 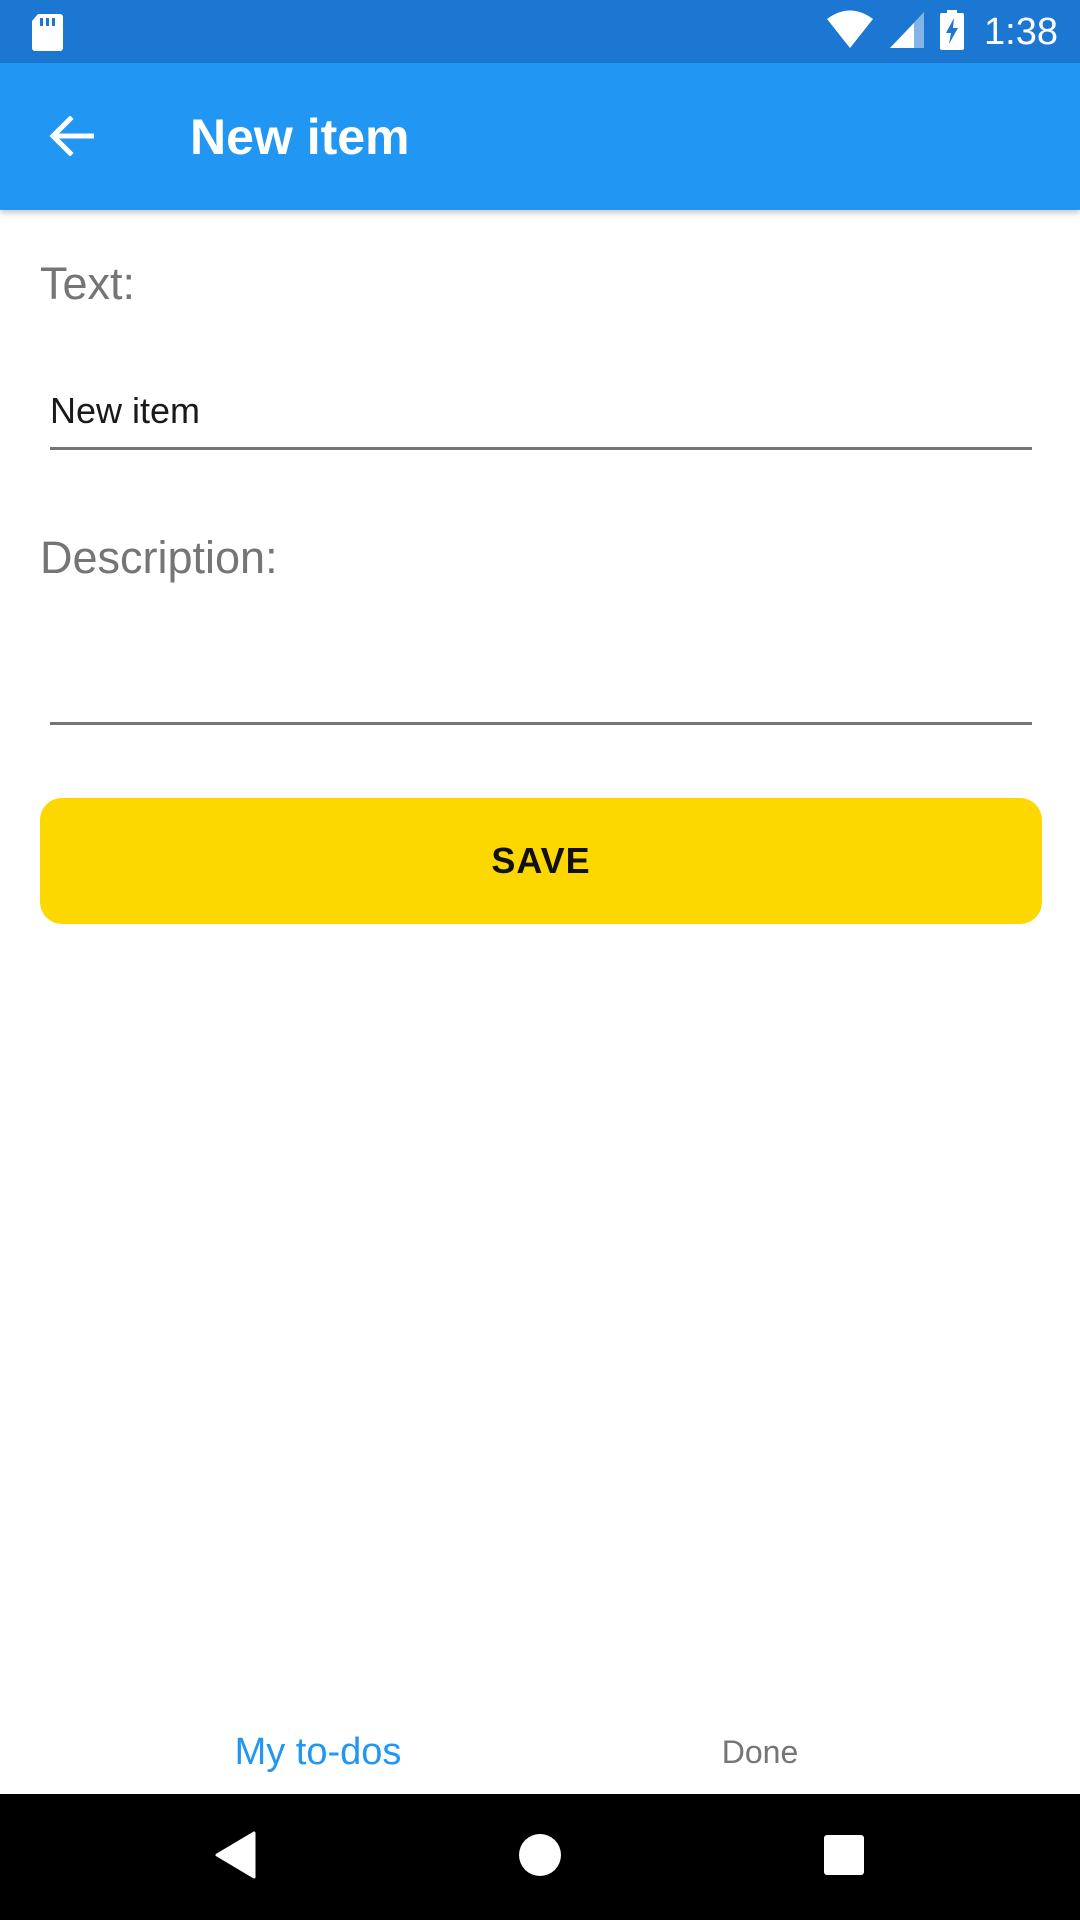 What do you see at coordinates (540, 136) in the screenshot?
I see `app-bar: New item` at bounding box center [540, 136].